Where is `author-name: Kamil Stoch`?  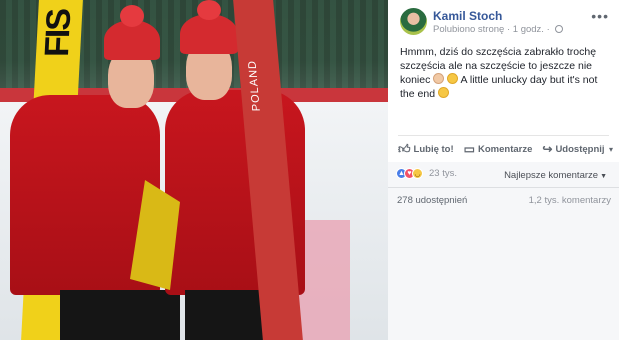
author-name: Kamil Stoch is located at coordinates (467, 16).